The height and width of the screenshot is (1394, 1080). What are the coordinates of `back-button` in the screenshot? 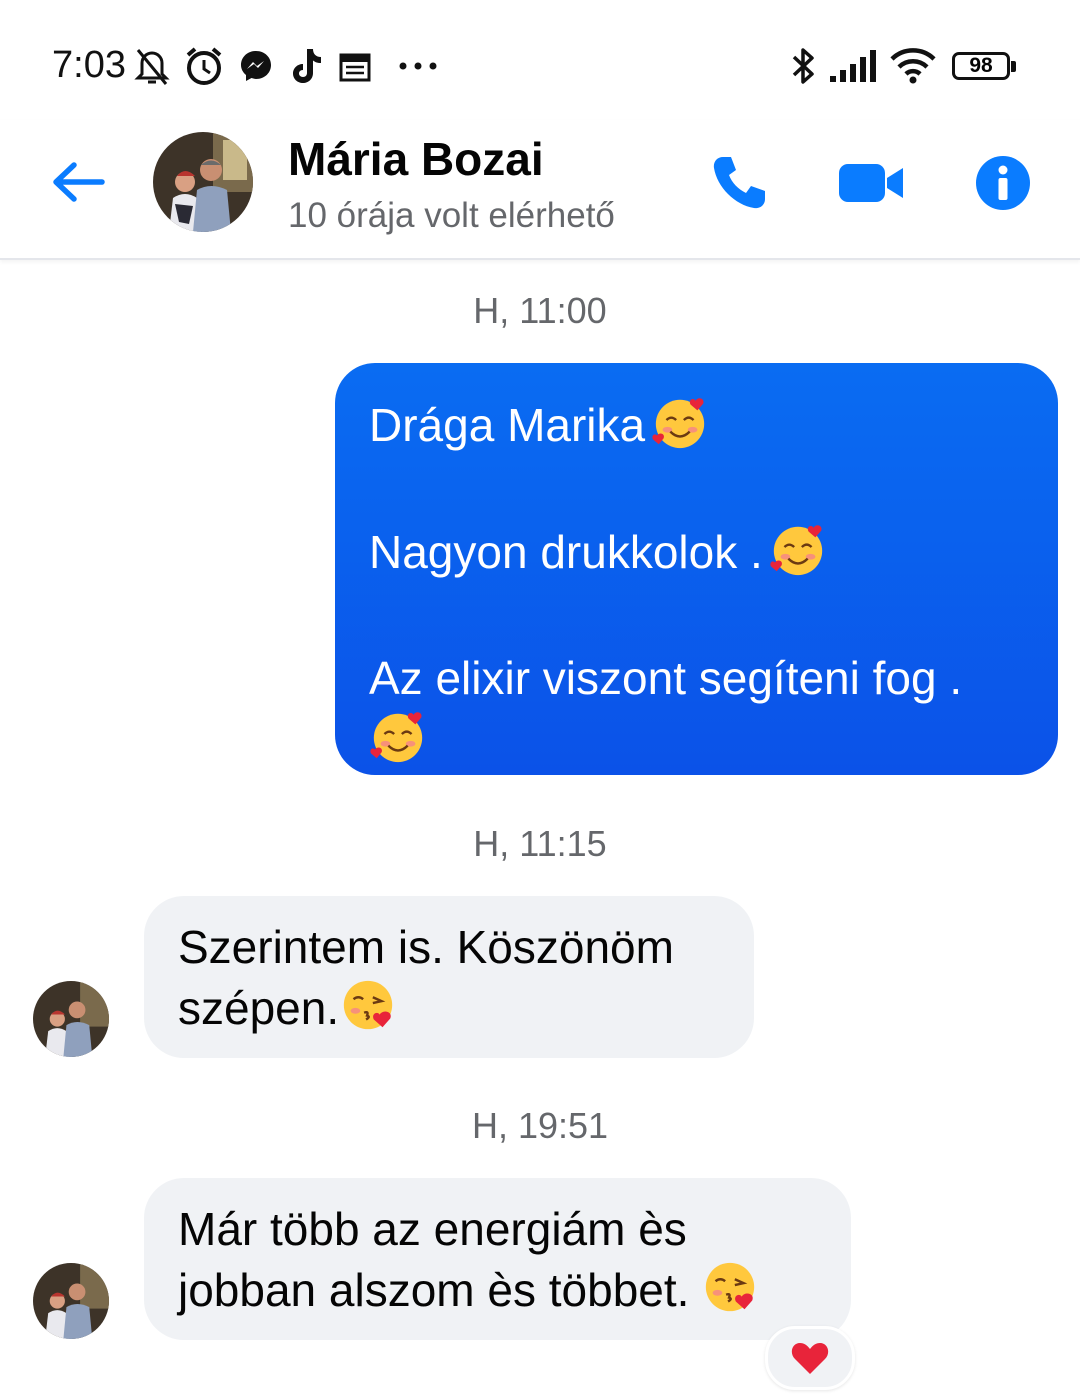 It's located at (78, 182).